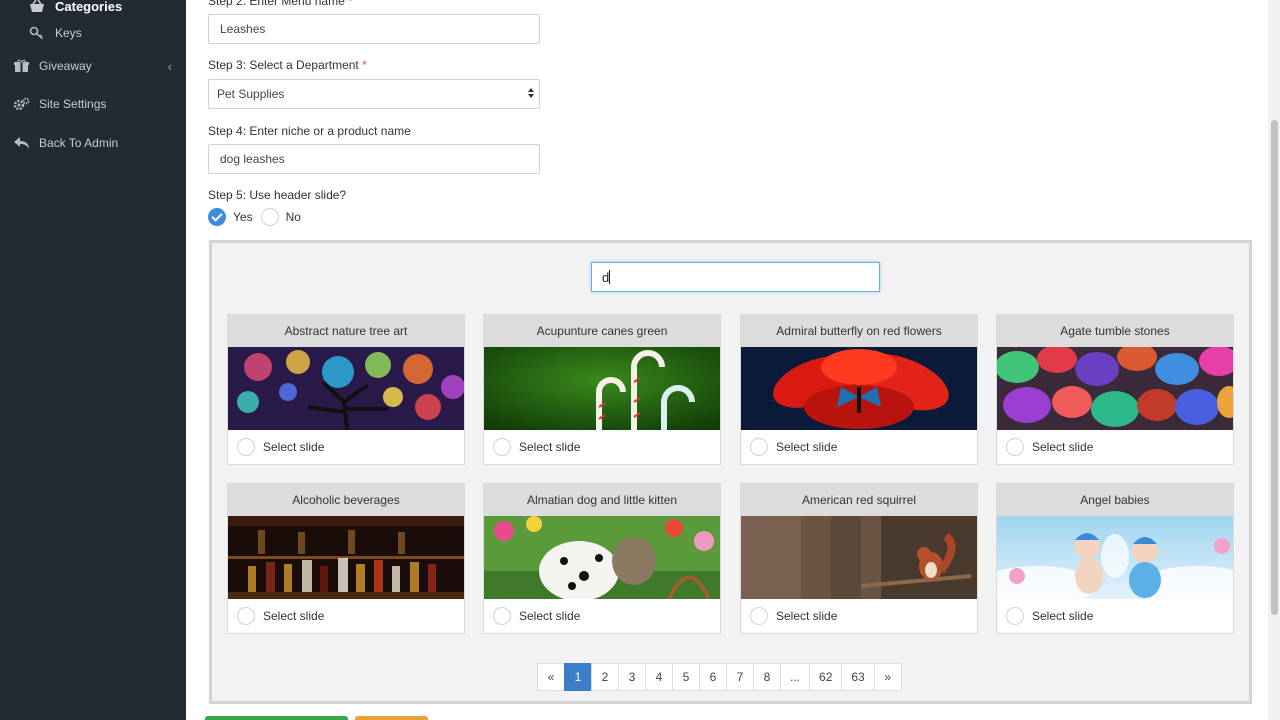 The height and width of the screenshot is (720, 1280). I want to click on select-arrows-icon, so click(531, 93).